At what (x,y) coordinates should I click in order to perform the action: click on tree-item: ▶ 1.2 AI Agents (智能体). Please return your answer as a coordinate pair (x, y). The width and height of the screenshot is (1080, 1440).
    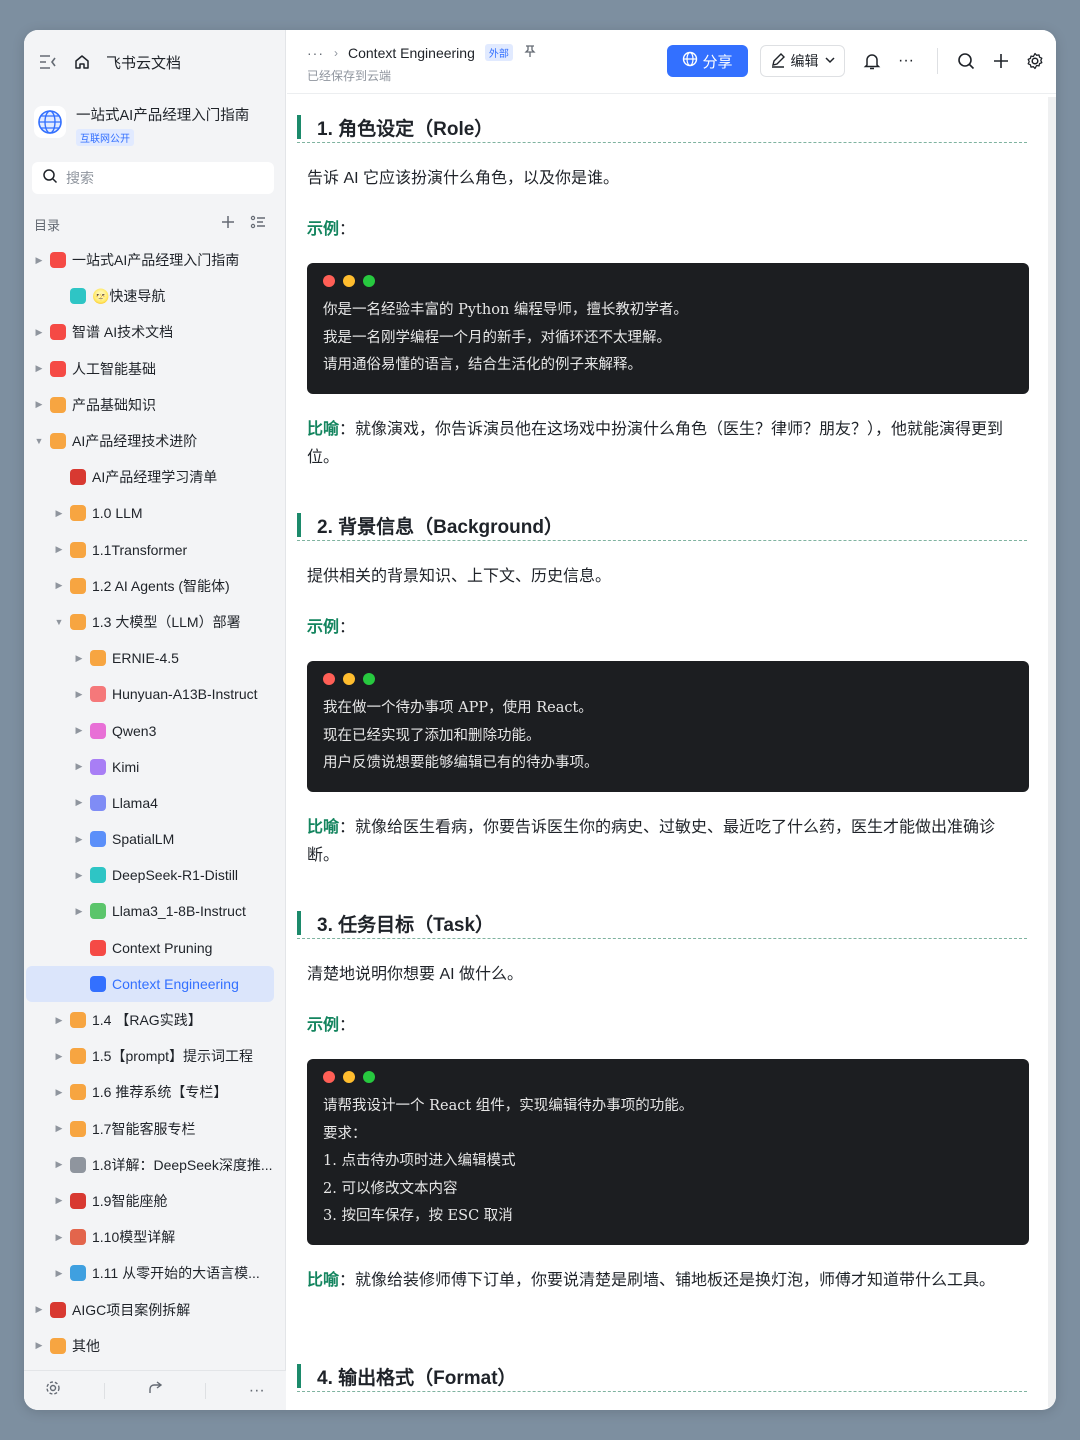
    Looking at the image, I should click on (155, 586).